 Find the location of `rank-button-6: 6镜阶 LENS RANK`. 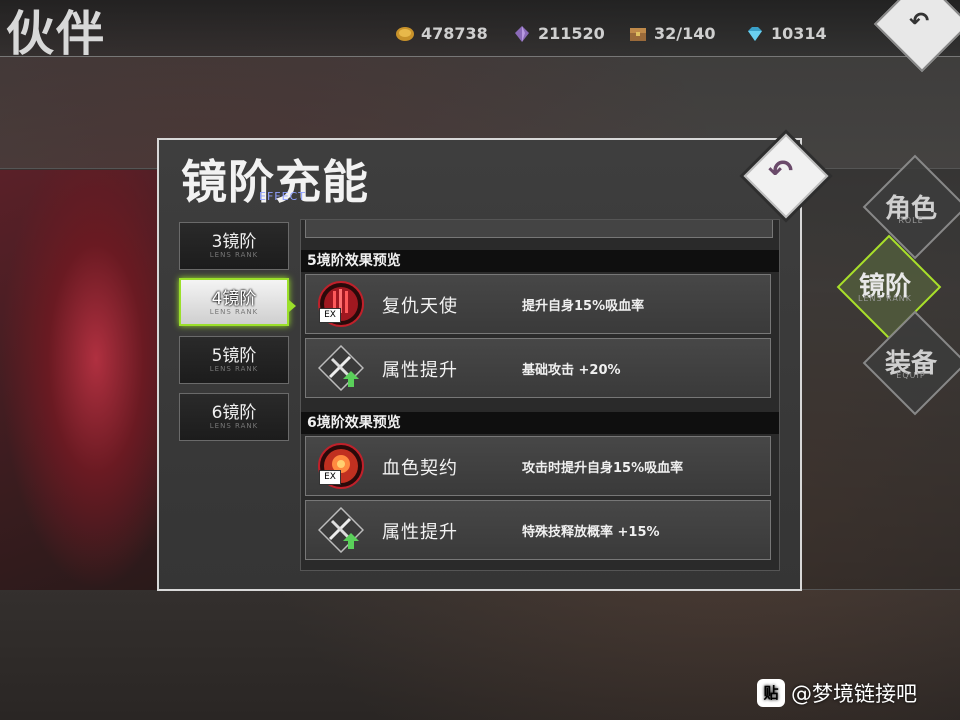

rank-button-6: 6镜阶 LENS RANK is located at coordinates (234, 417).